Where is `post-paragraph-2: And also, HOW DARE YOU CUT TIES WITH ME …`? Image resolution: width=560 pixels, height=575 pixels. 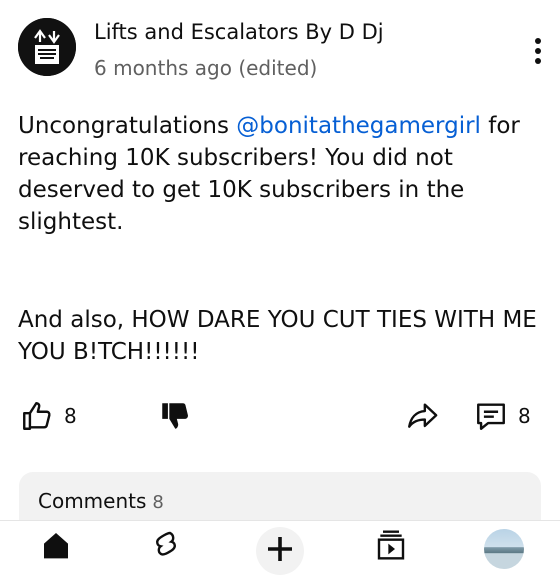
post-paragraph-2: And also, HOW DARE YOU CUT TIES WITH ME … is located at coordinates (277, 336).